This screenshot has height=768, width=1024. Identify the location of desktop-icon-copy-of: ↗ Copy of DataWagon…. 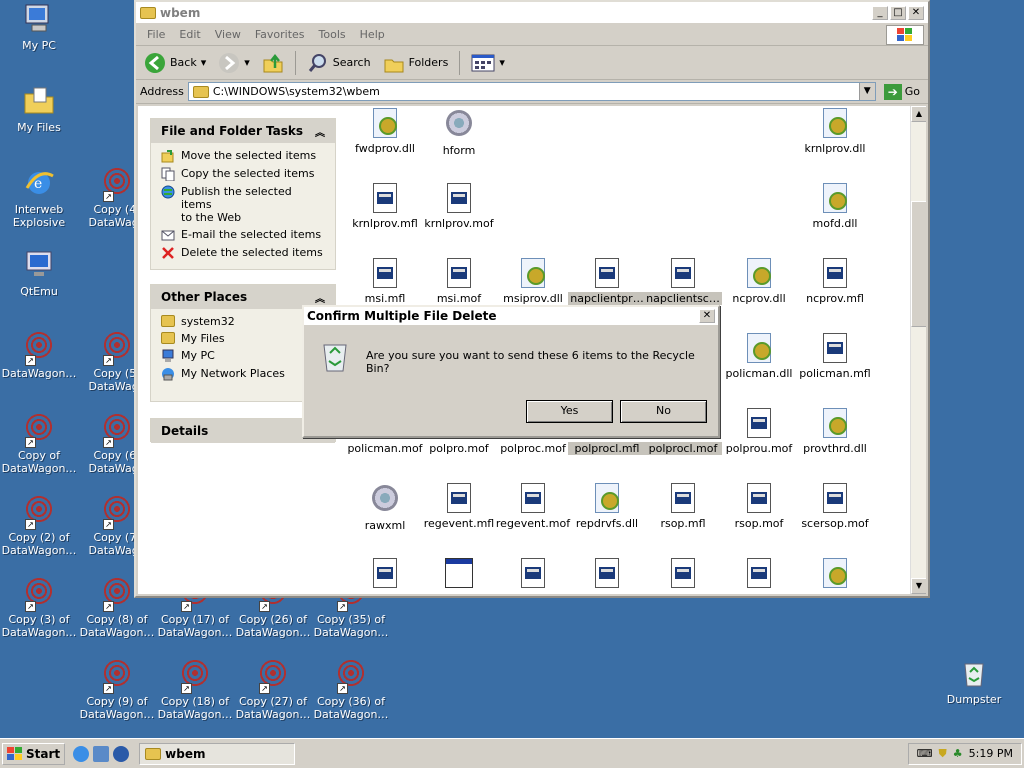
(39, 443).